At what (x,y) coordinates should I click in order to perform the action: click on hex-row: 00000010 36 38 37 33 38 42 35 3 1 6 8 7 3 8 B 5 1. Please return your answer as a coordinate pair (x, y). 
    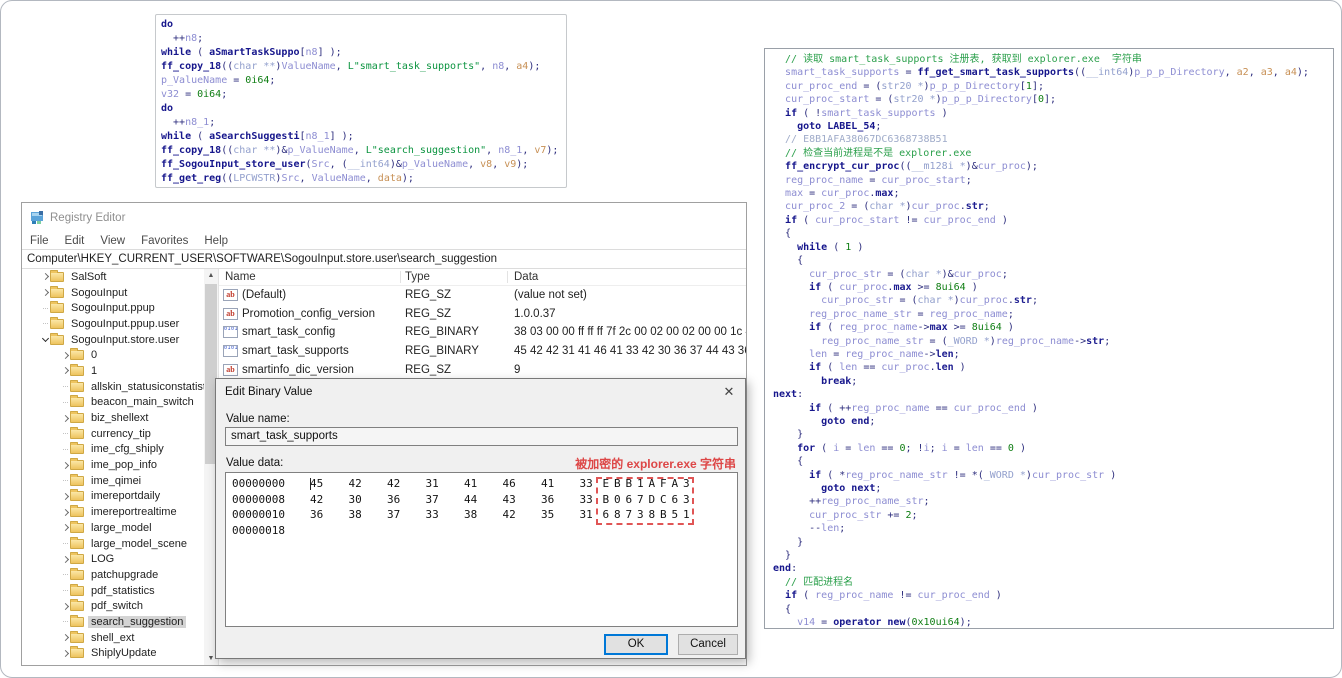
    Looking at the image, I should click on (481, 515).